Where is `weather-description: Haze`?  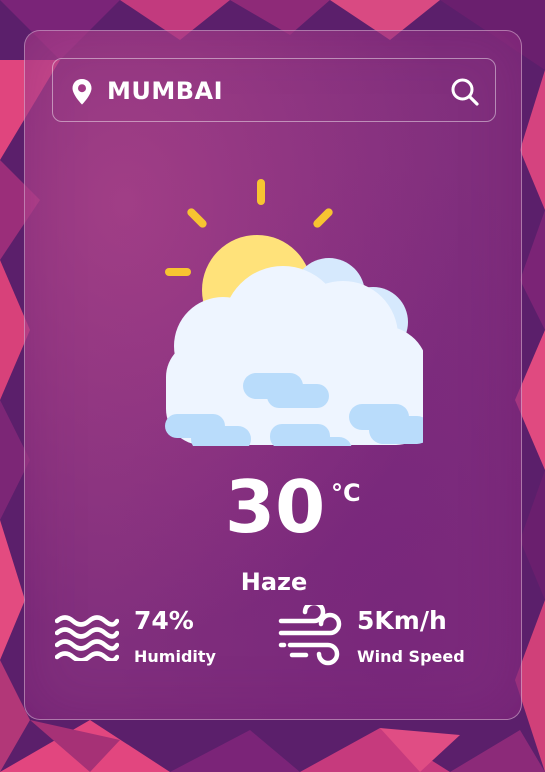 weather-description: Haze is located at coordinates (274, 582).